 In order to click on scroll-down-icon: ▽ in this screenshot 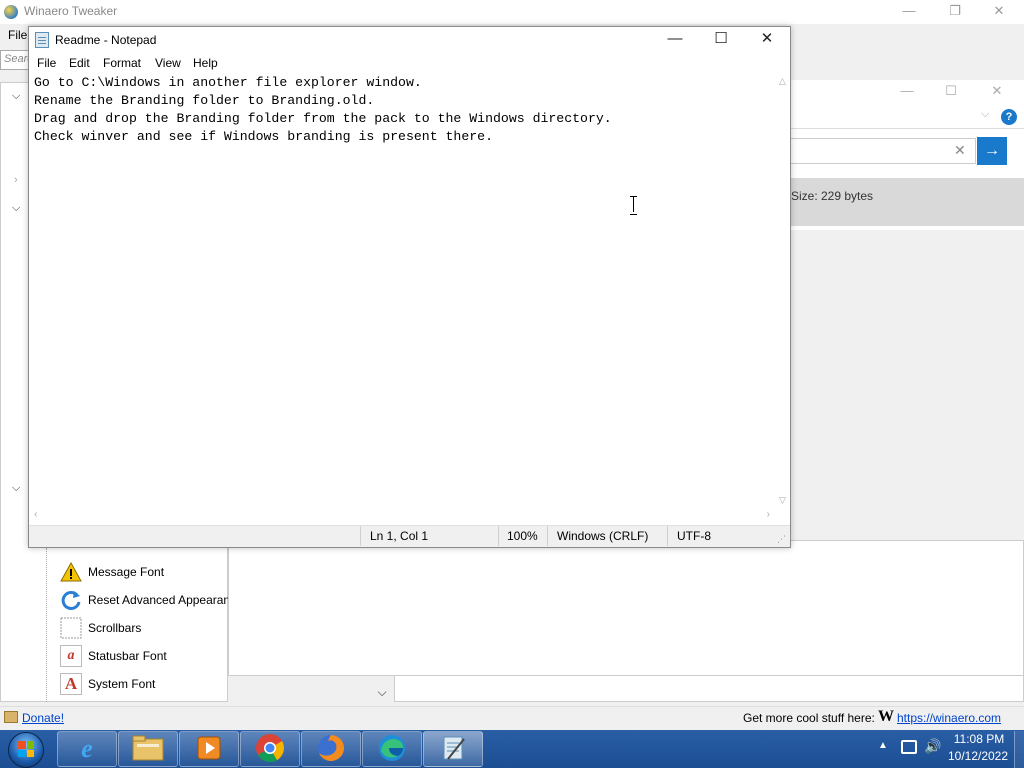, I will do `click(782, 500)`.